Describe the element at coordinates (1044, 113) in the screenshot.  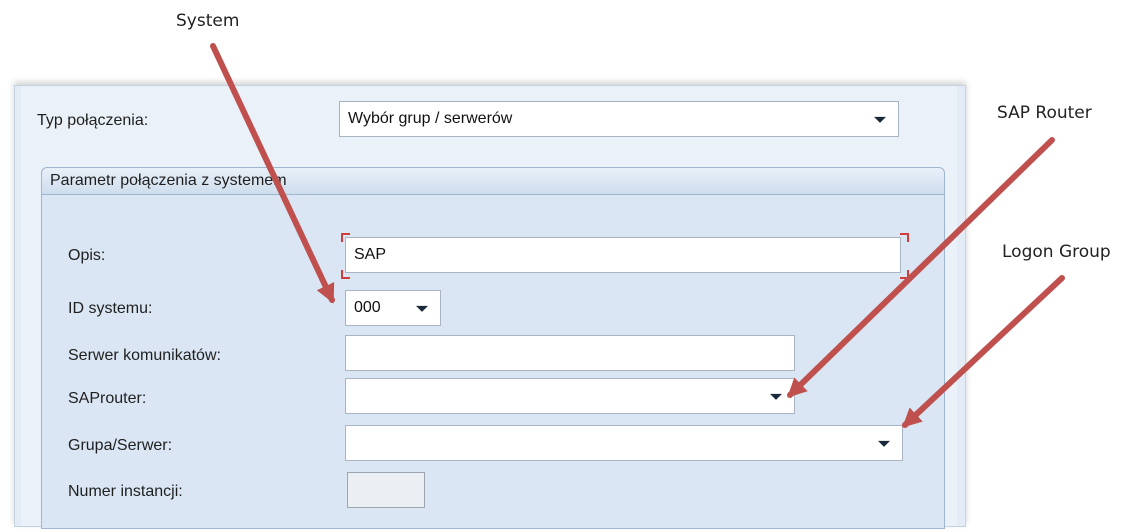
I see `callout-sap-router: SAP Router` at that location.